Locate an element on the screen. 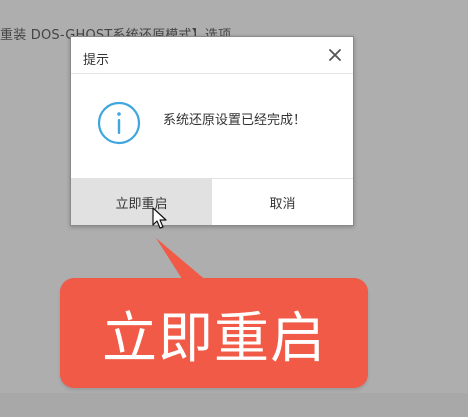  cancel-button: 取消 is located at coordinates (282, 202).